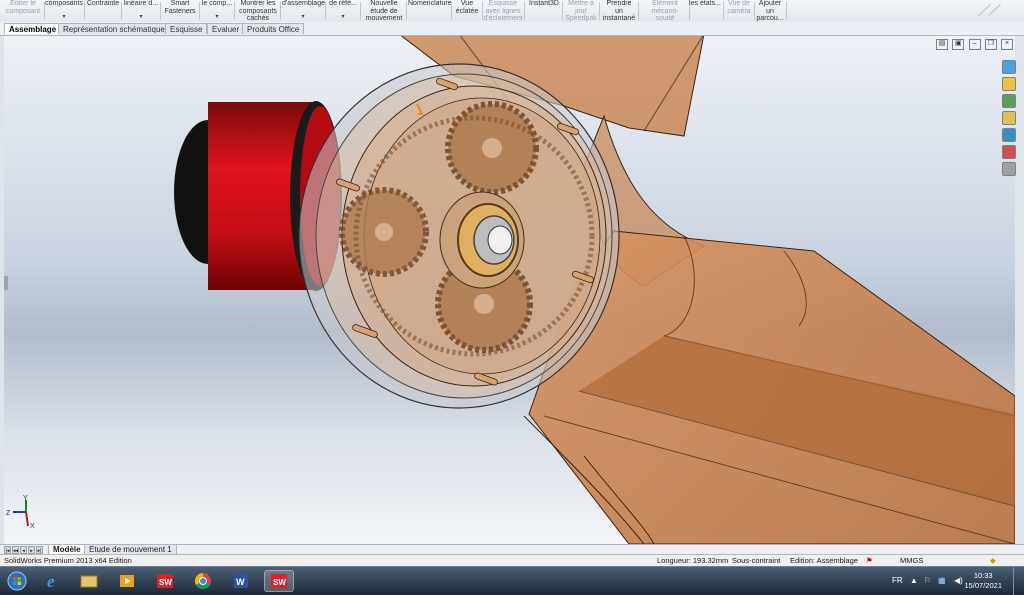 The height and width of the screenshot is (595, 1024). Describe the element at coordinates (983, 581) in the screenshot. I see `clock: 10:33 15/07/2021` at that location.